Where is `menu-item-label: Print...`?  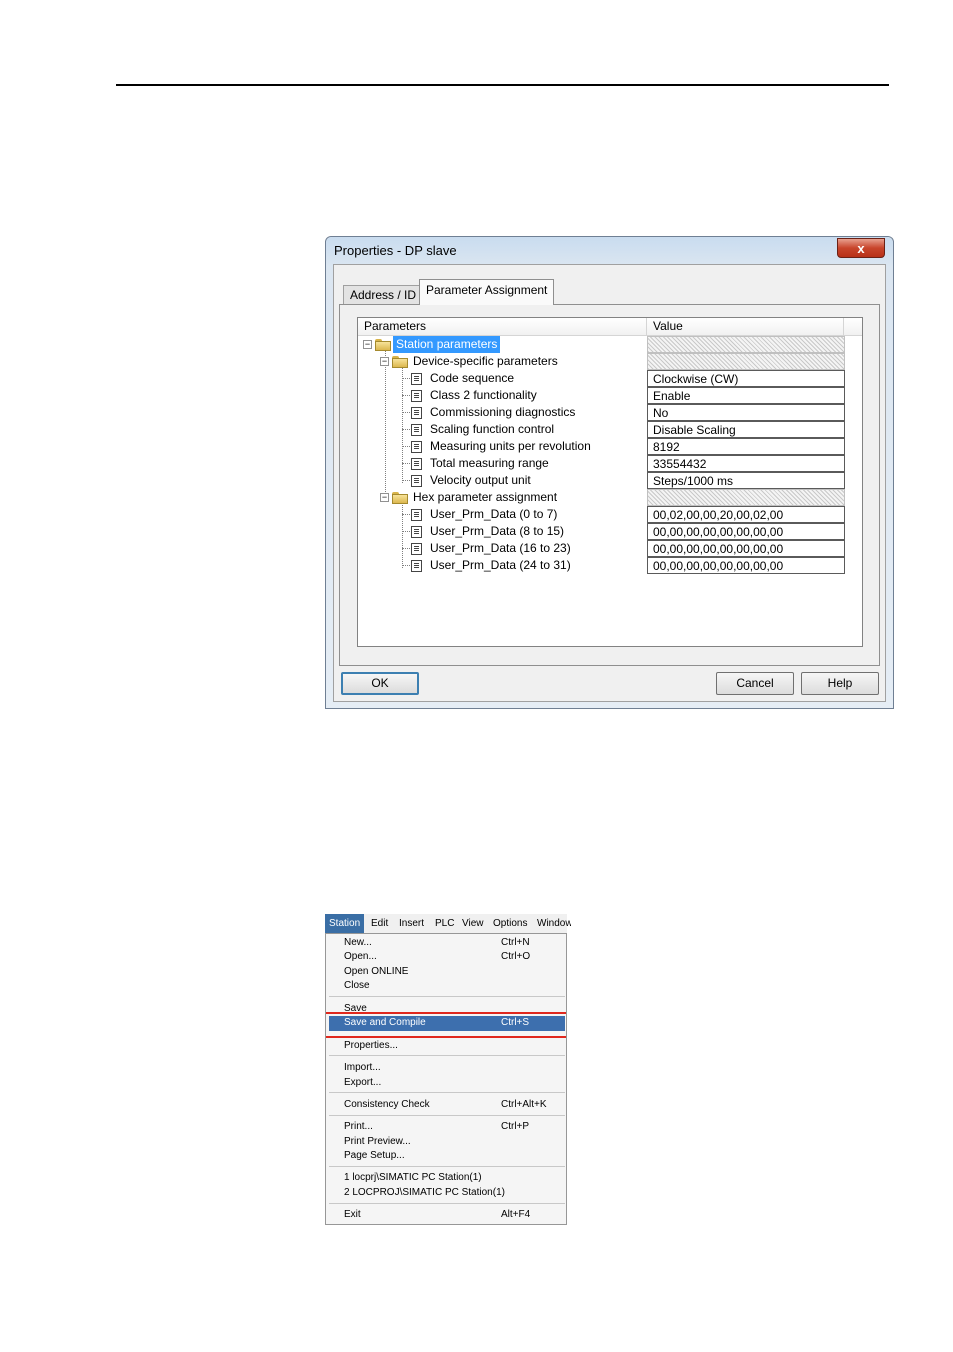 menu-item-label: Print... is located at coordinates (358, 1126).